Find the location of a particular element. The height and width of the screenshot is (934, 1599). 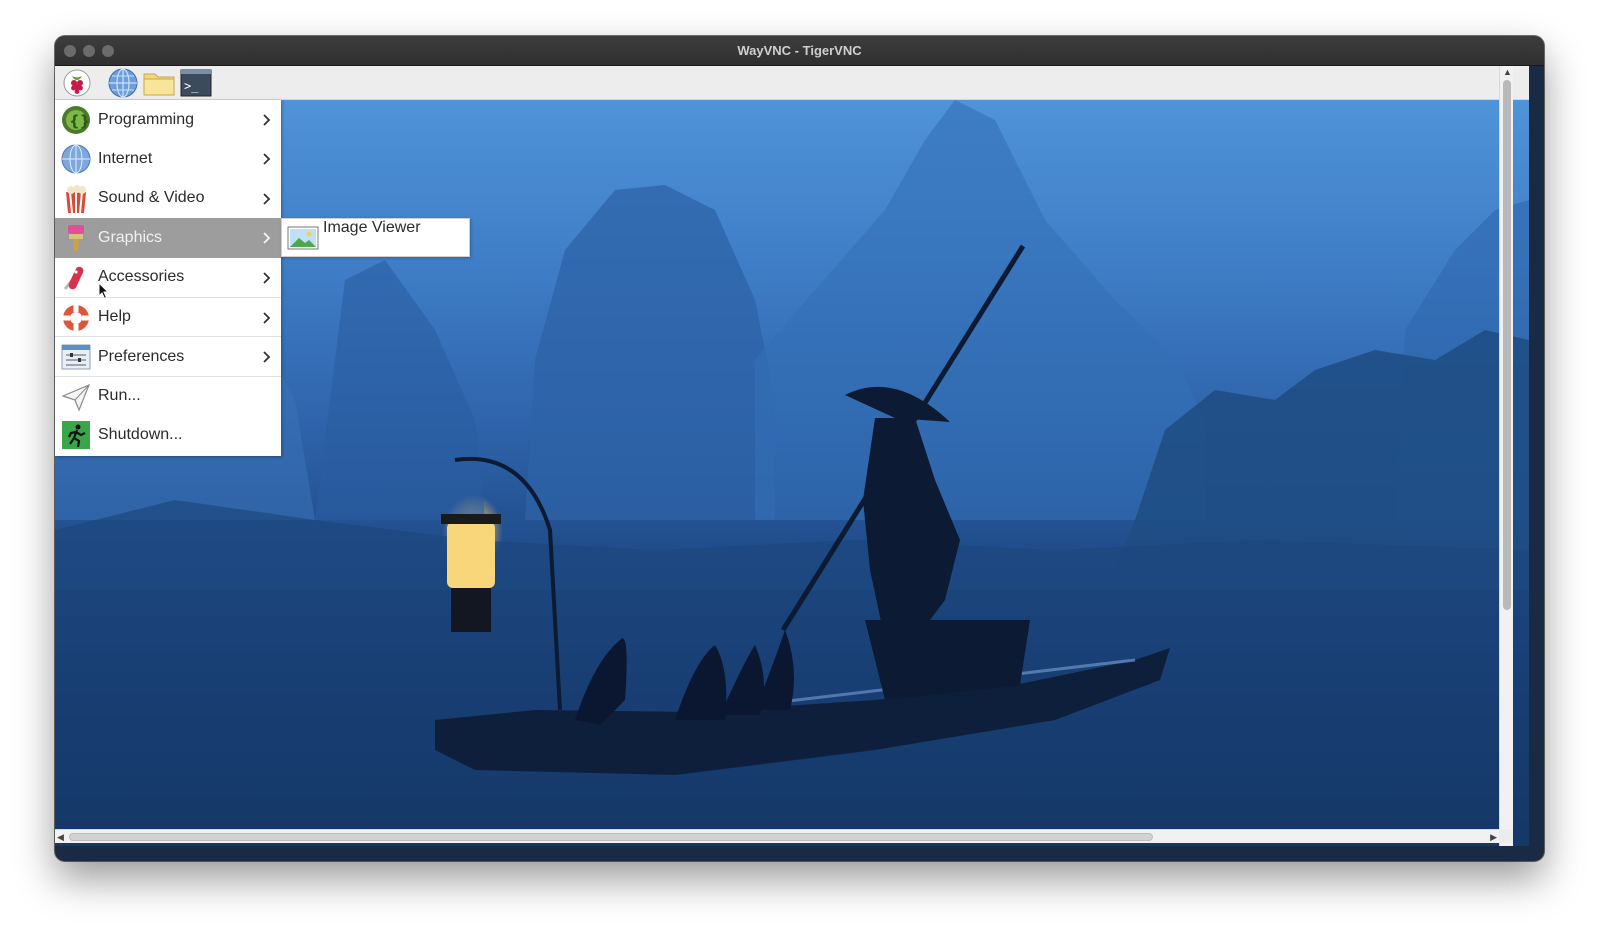

menu-item-internet: Internet is located at coordinates (168, 158).